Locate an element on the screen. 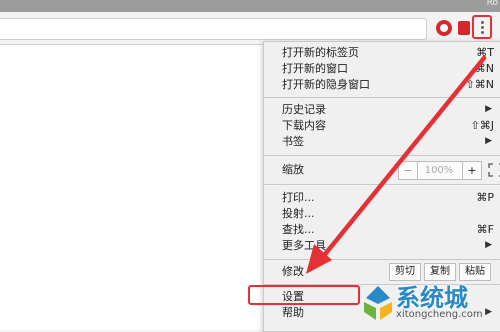  watermark-name: 系统城 is located at coordinates (432, 298).